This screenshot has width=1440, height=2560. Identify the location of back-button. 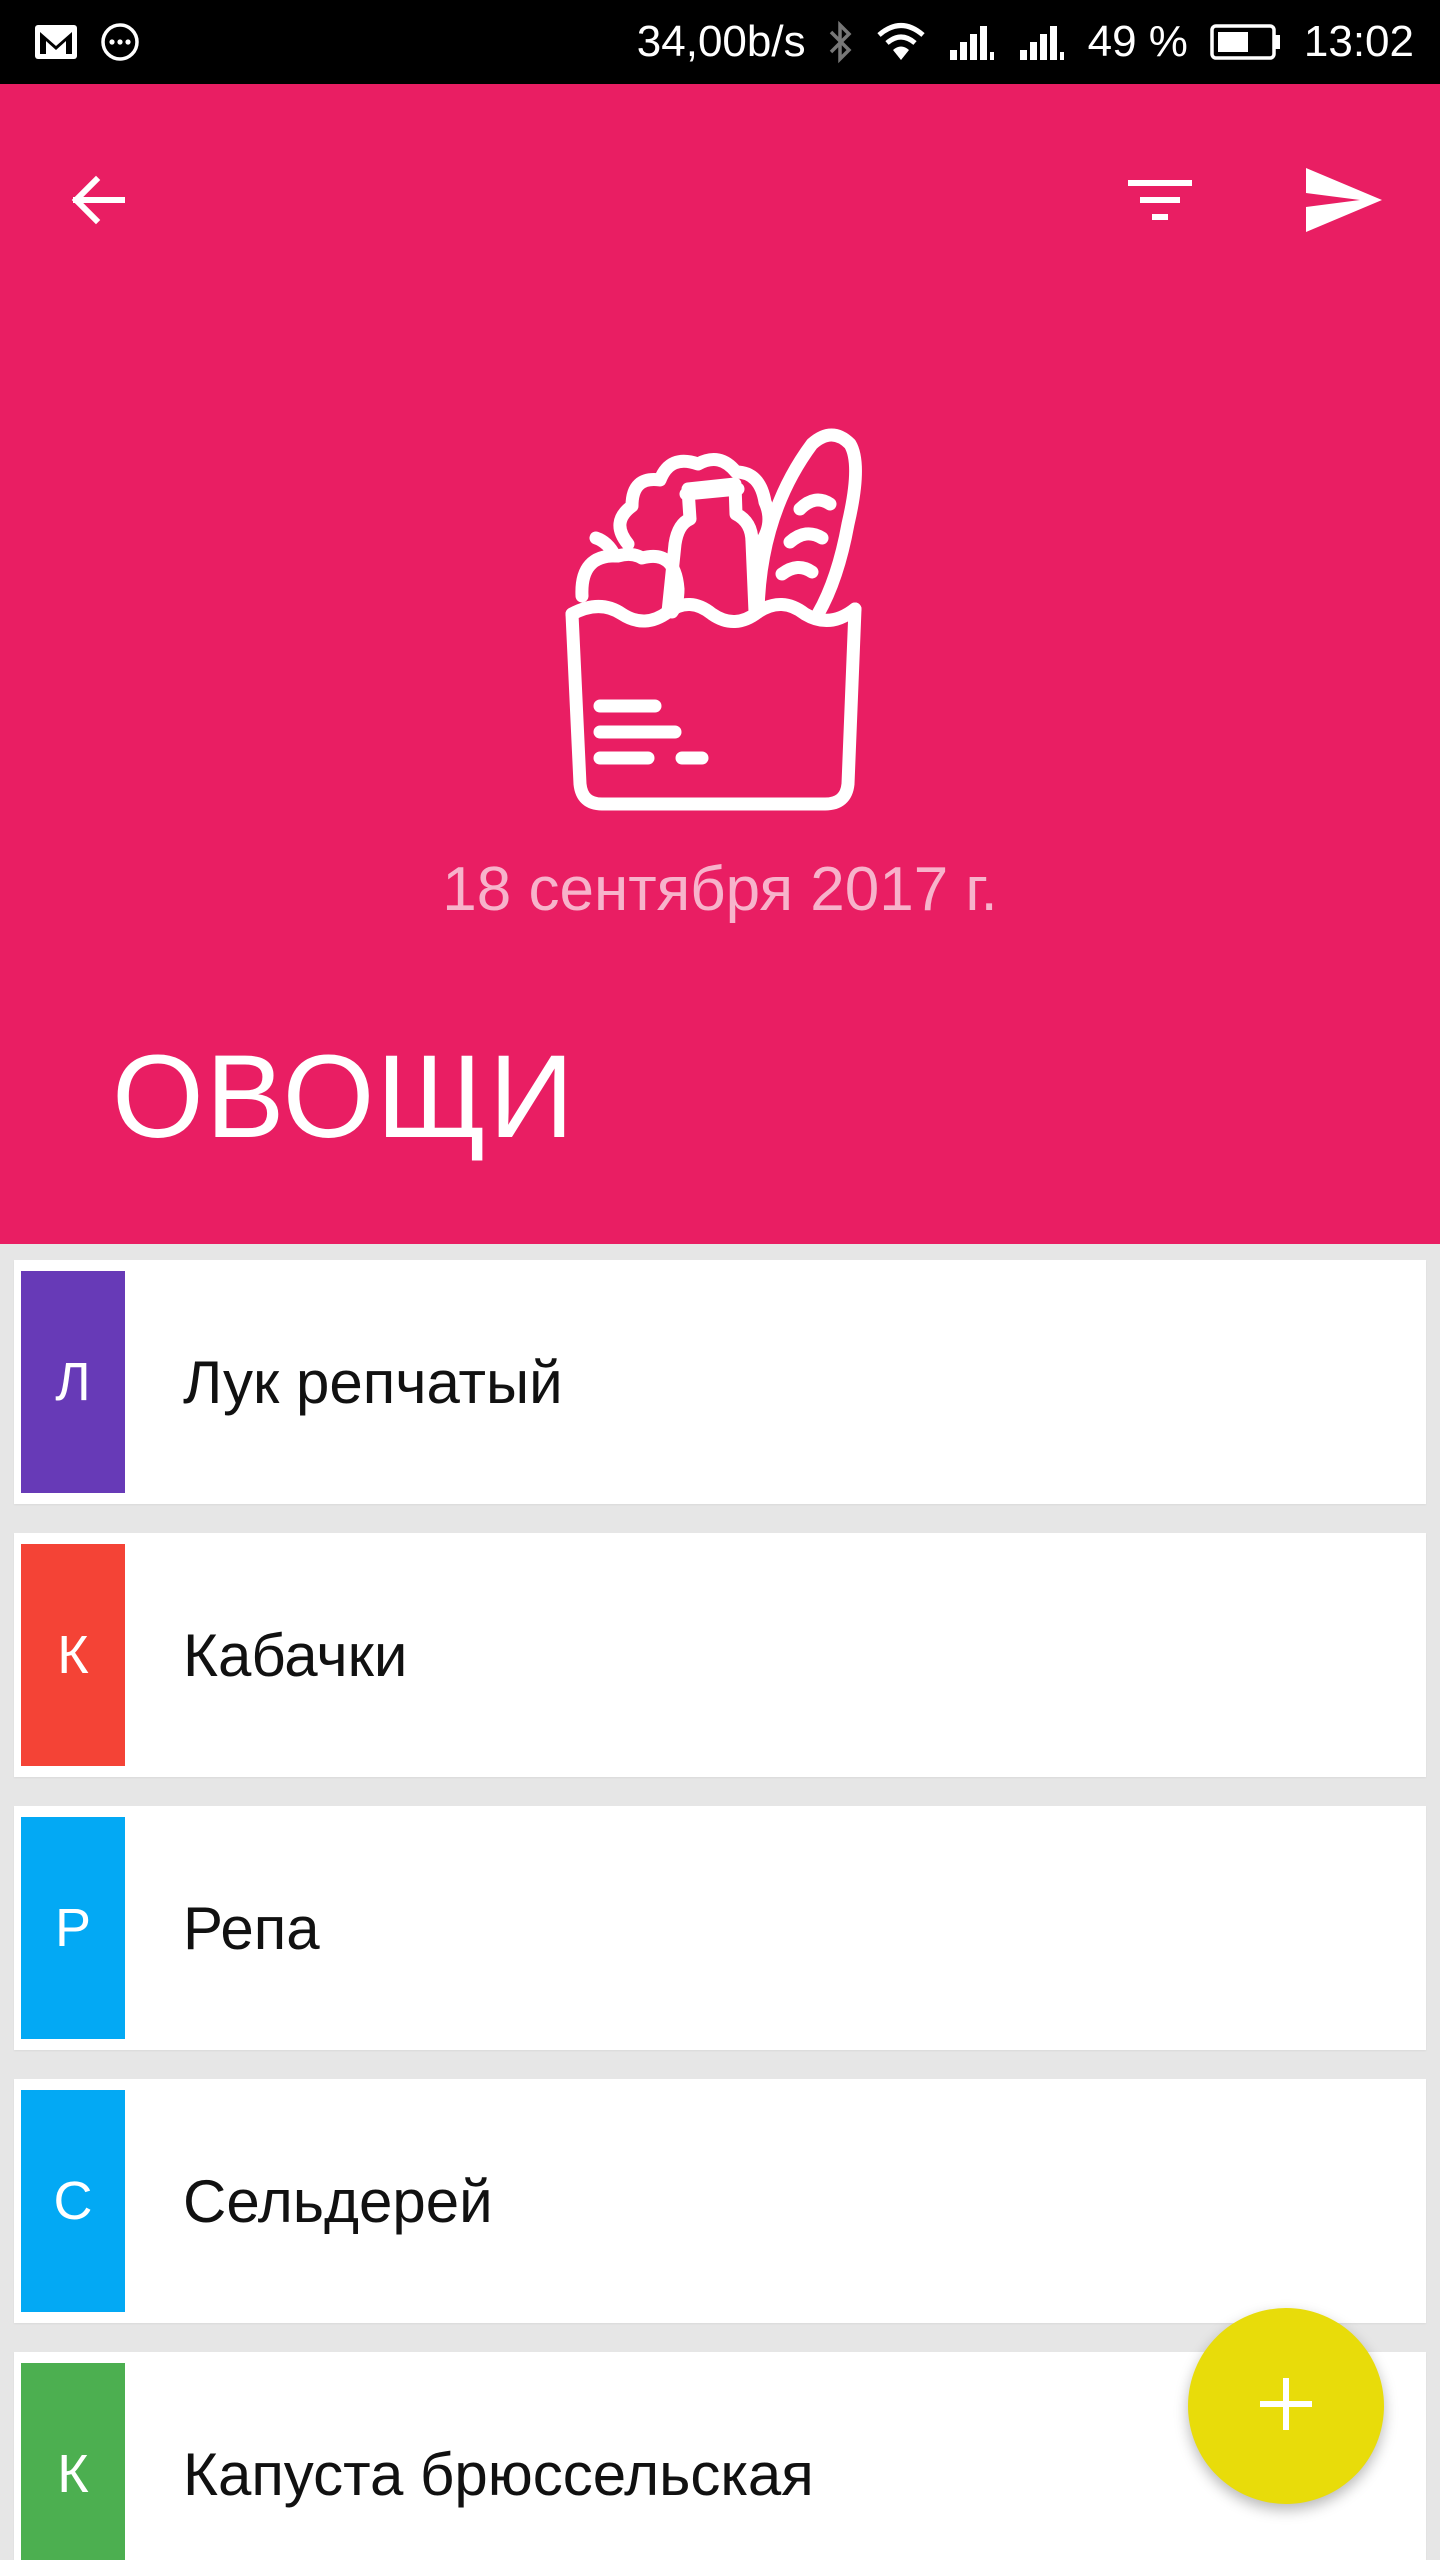
(98, 202).